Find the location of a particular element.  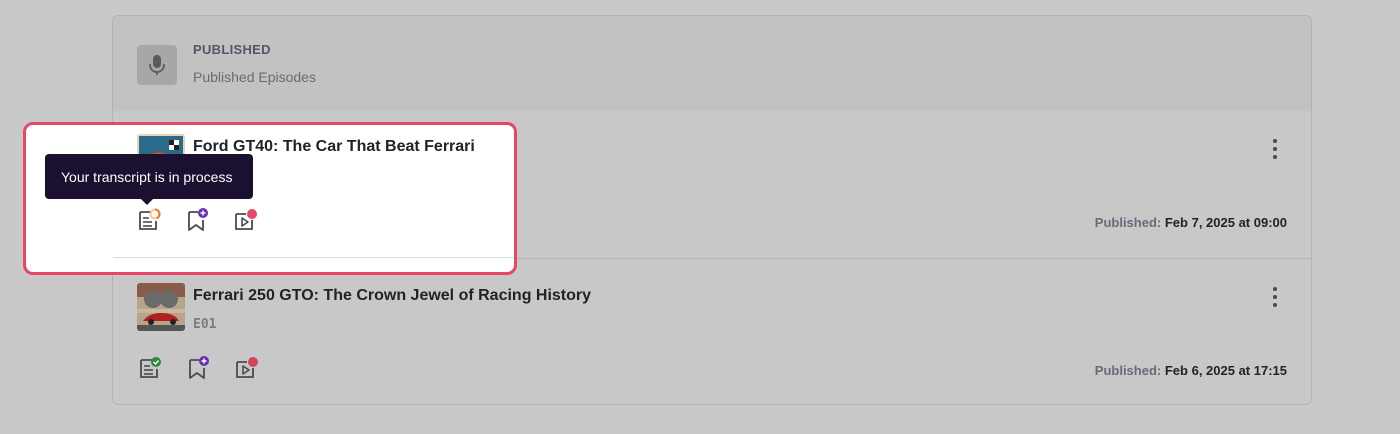

published-date: Published: Feb 6, 2025 at 17:15 is located at coordinates (1190, 370).